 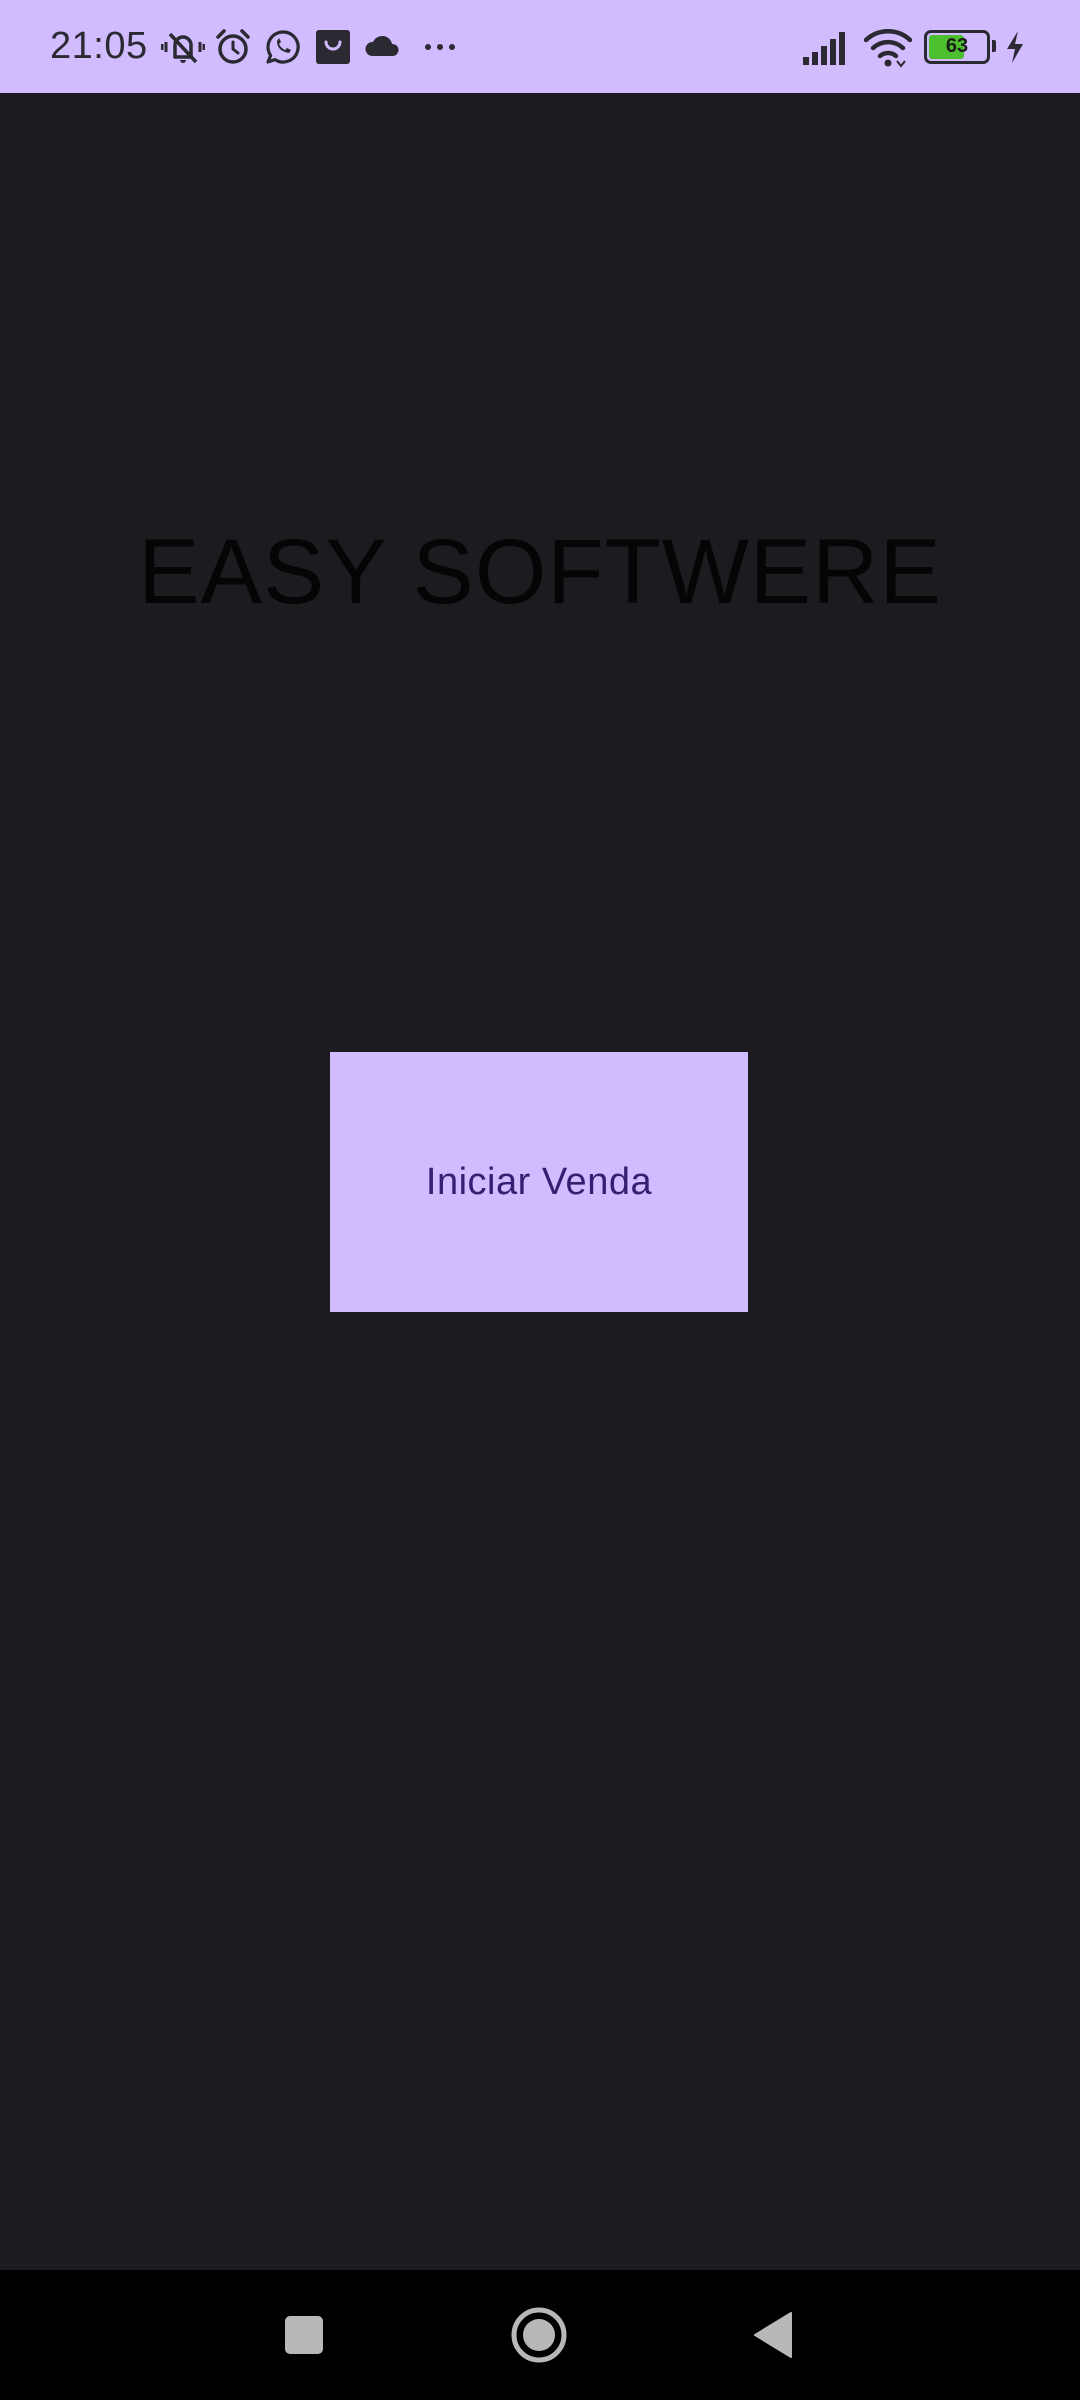 I want to click on alarm-icon, so click(x=233, y=47).